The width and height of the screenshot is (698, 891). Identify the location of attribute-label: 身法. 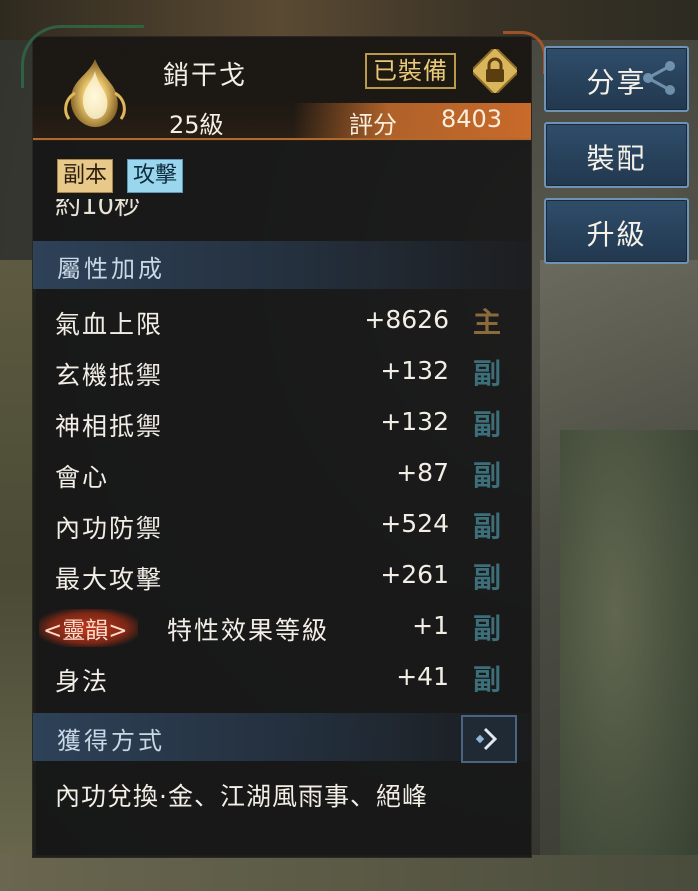
(82, 681).